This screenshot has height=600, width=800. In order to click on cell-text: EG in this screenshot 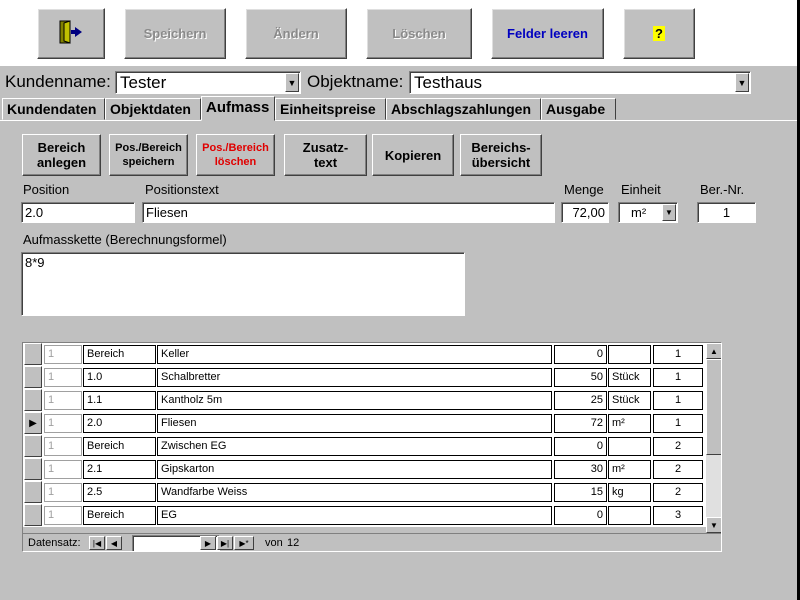, I will do `click(354, 515)`.